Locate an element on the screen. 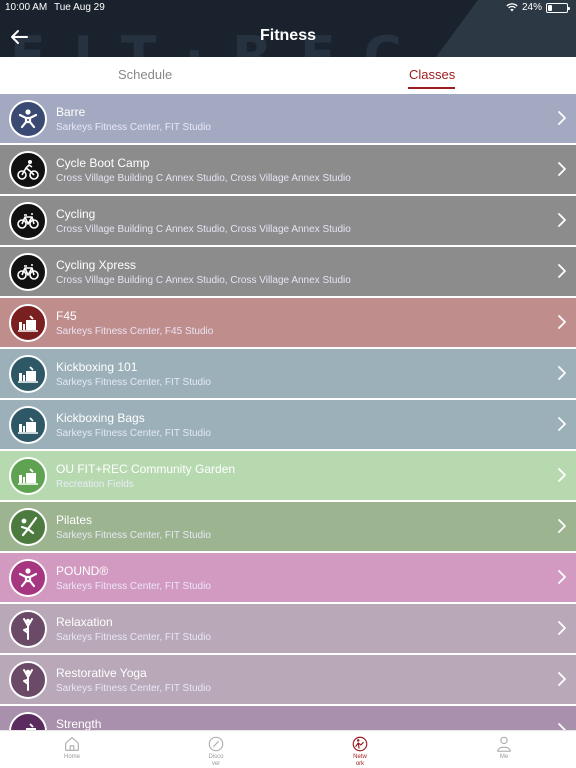 This screenshot has height=768, width=576. class-name: Strength is located at coordinates (79, 723).